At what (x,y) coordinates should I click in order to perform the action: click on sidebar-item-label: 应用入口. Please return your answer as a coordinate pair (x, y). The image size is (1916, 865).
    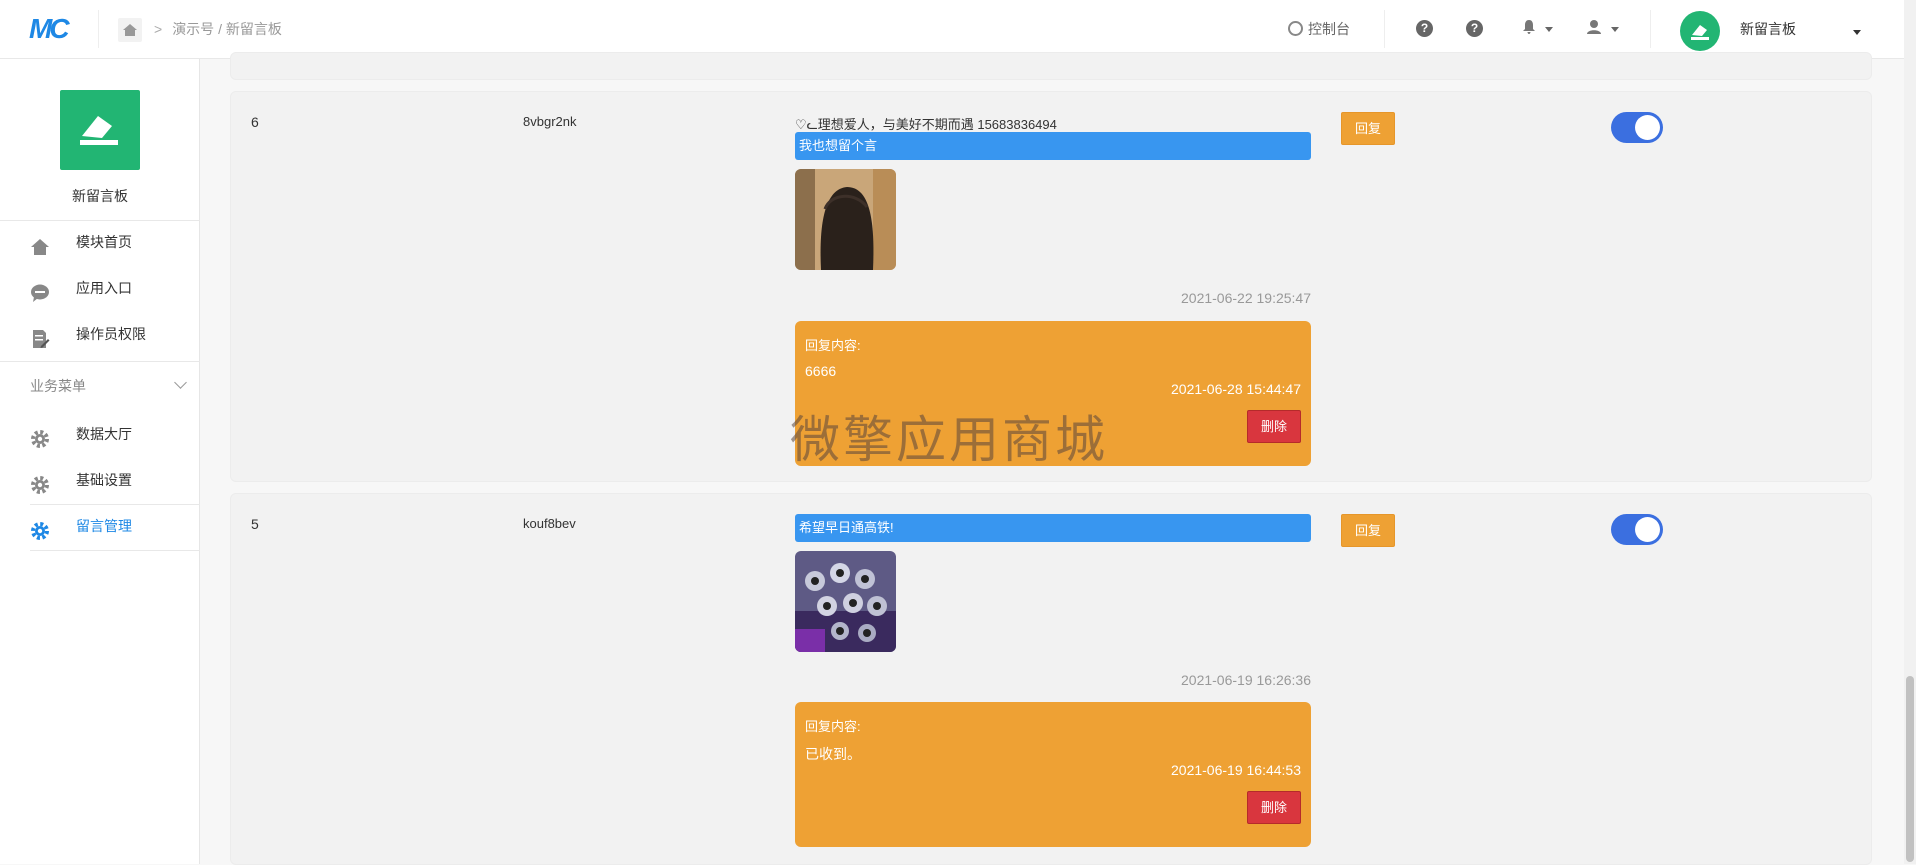
    Looking at the image, I should click on (104, 288).